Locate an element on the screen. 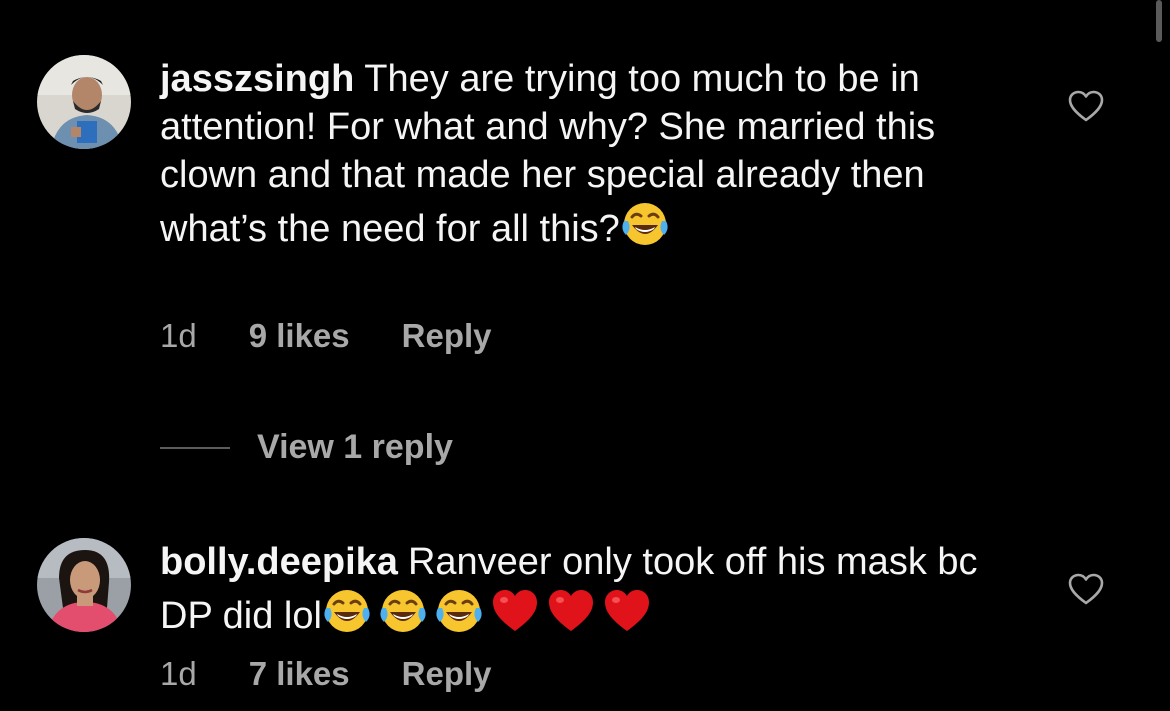  comment-username: jasszsingh is located at coordinates (257, 79).